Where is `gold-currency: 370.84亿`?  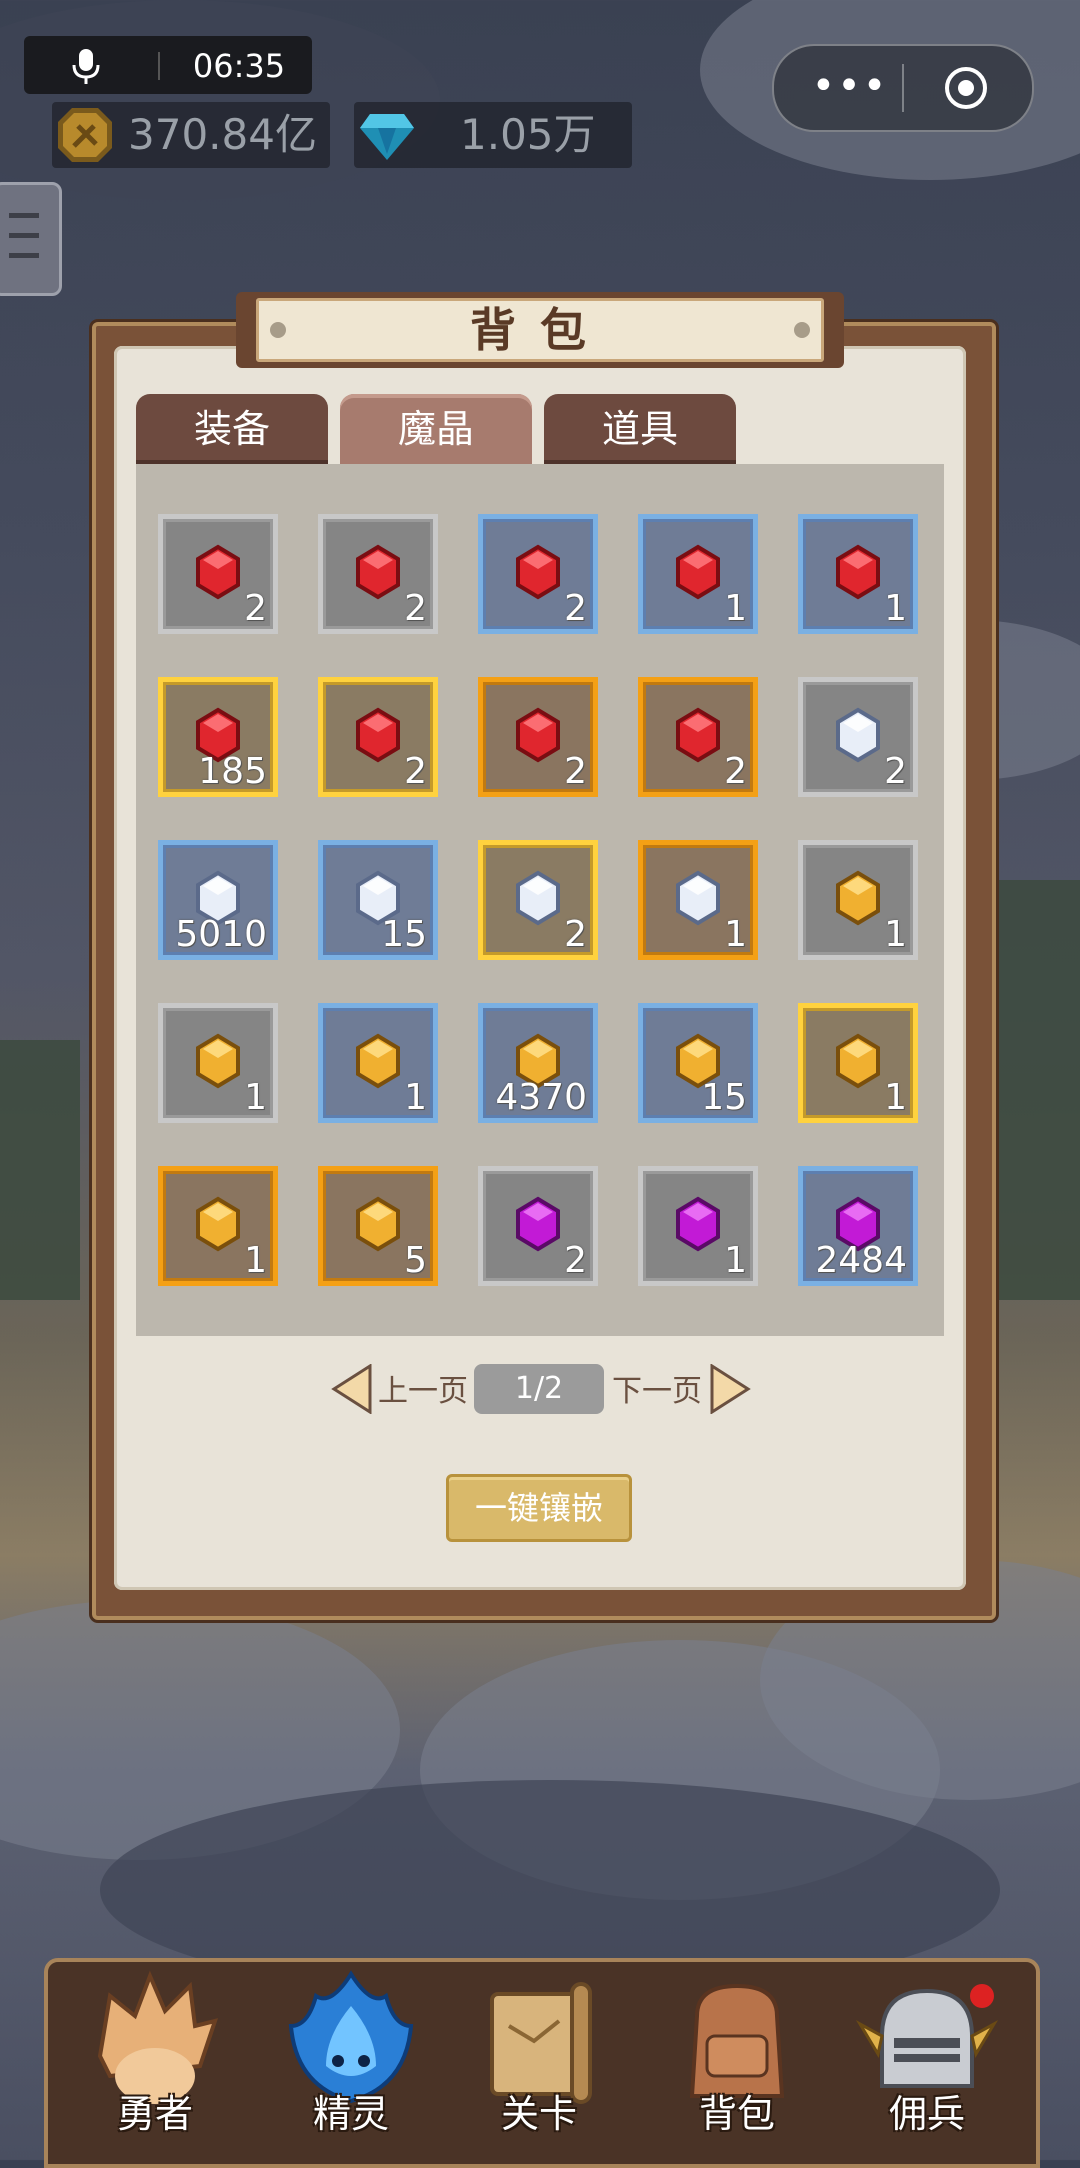 gold-currency: 370.84亿 is located at coordinates (191, 135).